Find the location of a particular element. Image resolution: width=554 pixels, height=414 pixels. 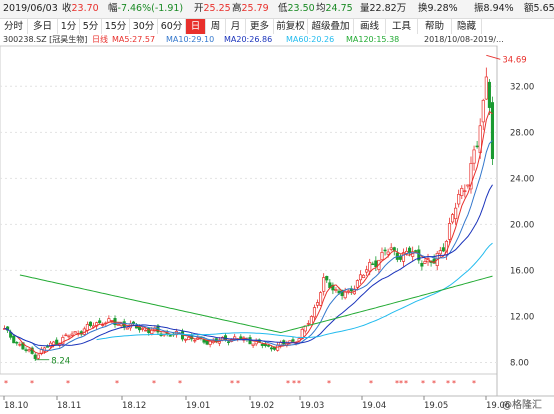

x-tick-label: 18.10 is located at coordinates (16, 406).